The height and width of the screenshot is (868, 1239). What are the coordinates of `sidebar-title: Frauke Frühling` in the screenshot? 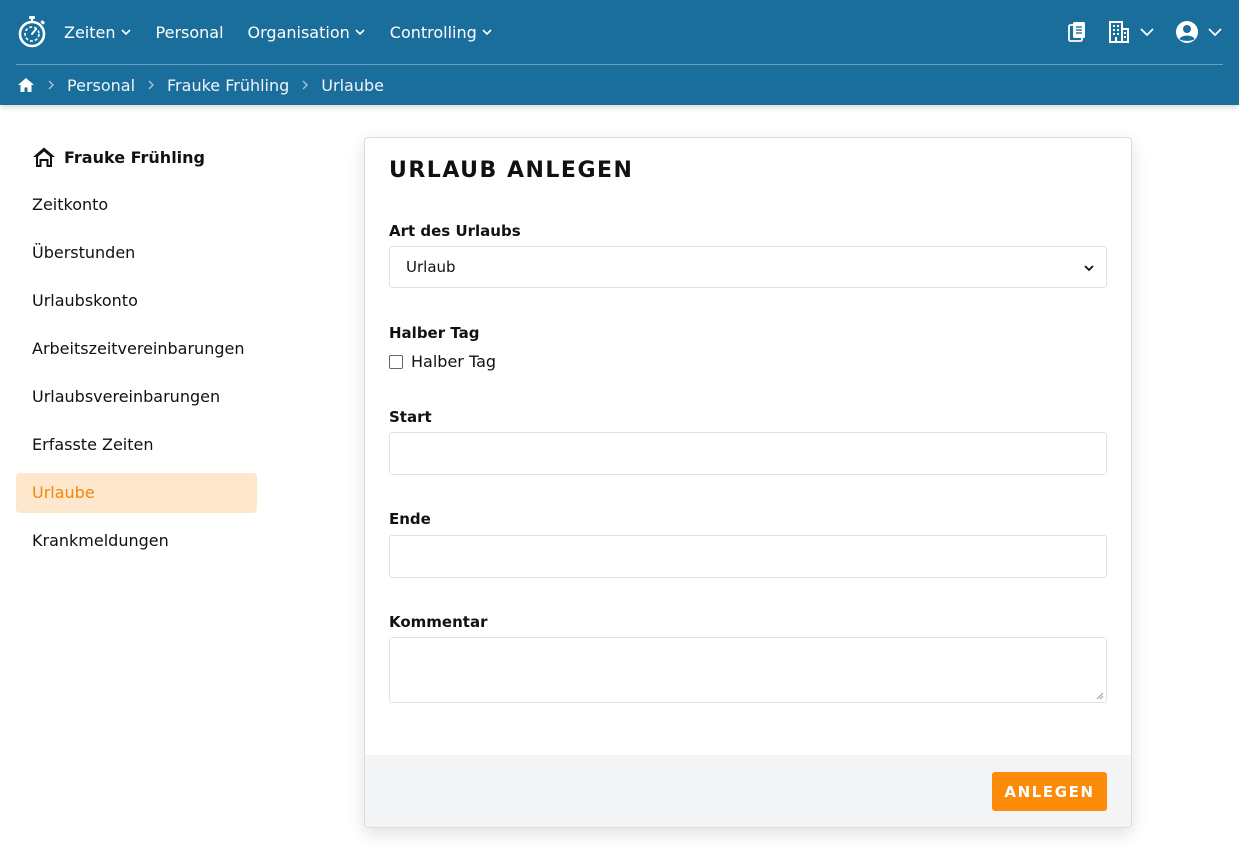 It's located at (136, 157).